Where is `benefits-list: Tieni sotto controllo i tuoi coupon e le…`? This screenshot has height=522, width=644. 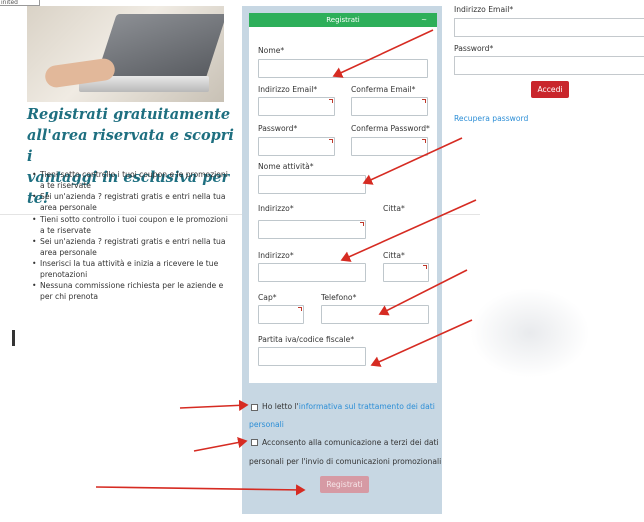
benefits-list: Tieni sotto controllo i tuoi coupon e le… is located at coordinates (132, 258).